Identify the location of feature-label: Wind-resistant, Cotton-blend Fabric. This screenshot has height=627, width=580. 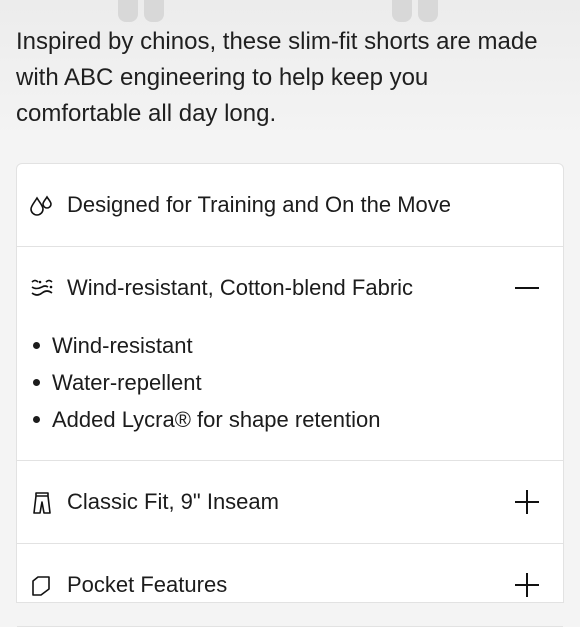
(240, 287).